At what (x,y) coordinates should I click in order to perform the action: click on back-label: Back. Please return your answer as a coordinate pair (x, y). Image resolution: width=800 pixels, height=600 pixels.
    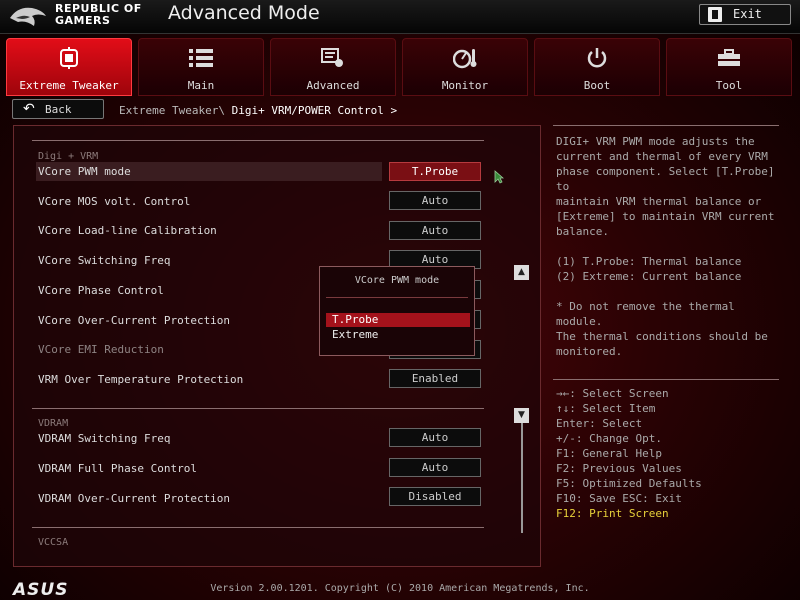
    Looking at the image, I should click on (58, 109).